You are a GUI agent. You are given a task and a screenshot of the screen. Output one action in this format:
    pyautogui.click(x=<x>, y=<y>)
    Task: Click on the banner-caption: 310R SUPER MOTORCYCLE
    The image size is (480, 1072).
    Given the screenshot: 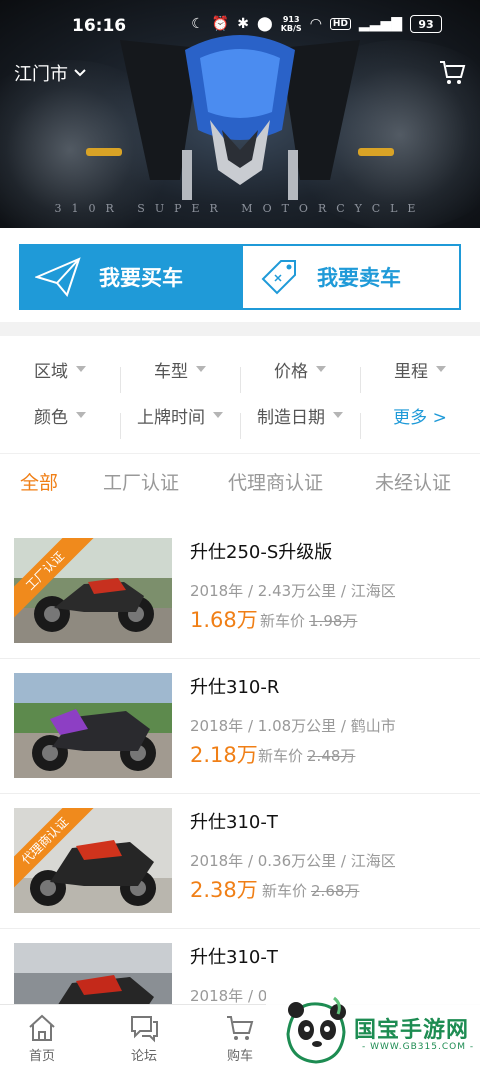 What is the action you would take?
    pyautogui.click(x=240, y=208)
    